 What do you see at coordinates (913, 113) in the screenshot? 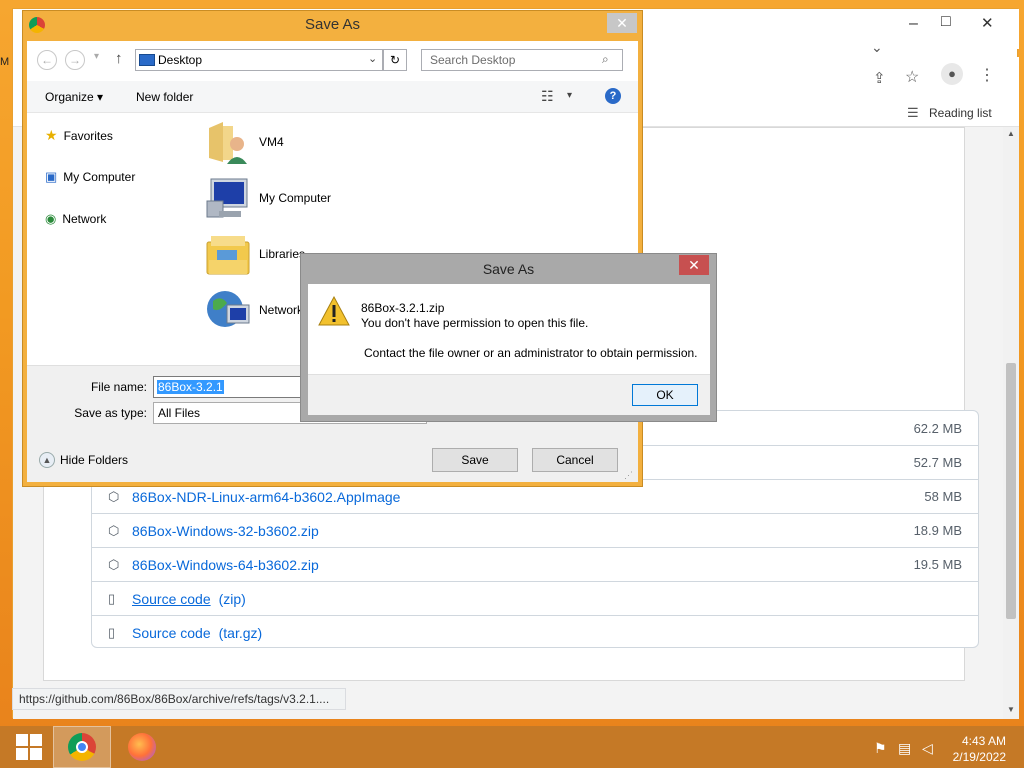
I see `reading-list-icon: ☰` at bounding box center [913, 113].